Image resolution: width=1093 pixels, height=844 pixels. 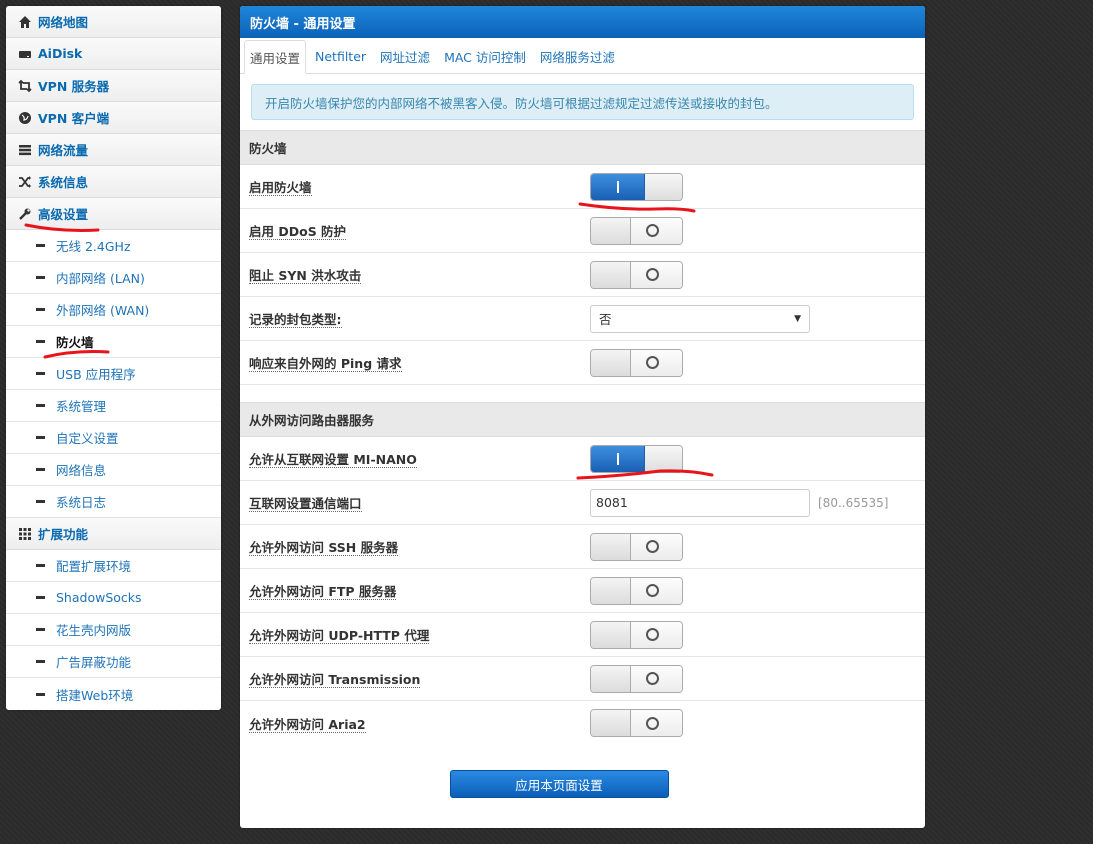 I want to click on sidebar-sub-shadowsocks: ShadowSocks, so click(x=113, y=598).